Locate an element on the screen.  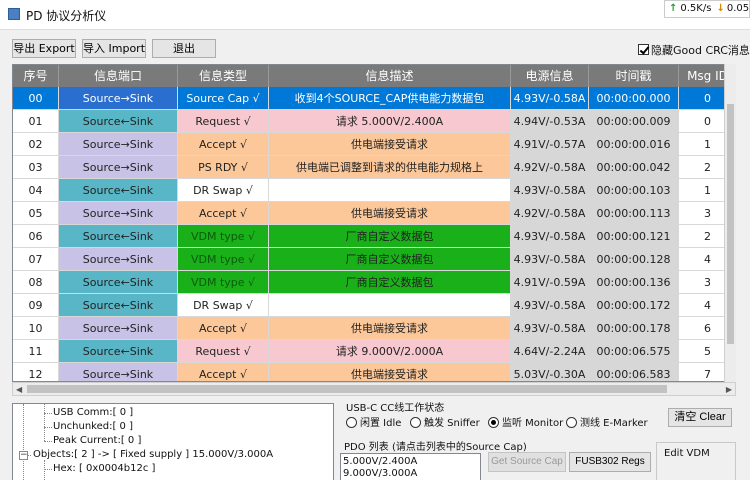
radio-e-marker-label: 测线 E-Marker is located at coordinates (614, 423).